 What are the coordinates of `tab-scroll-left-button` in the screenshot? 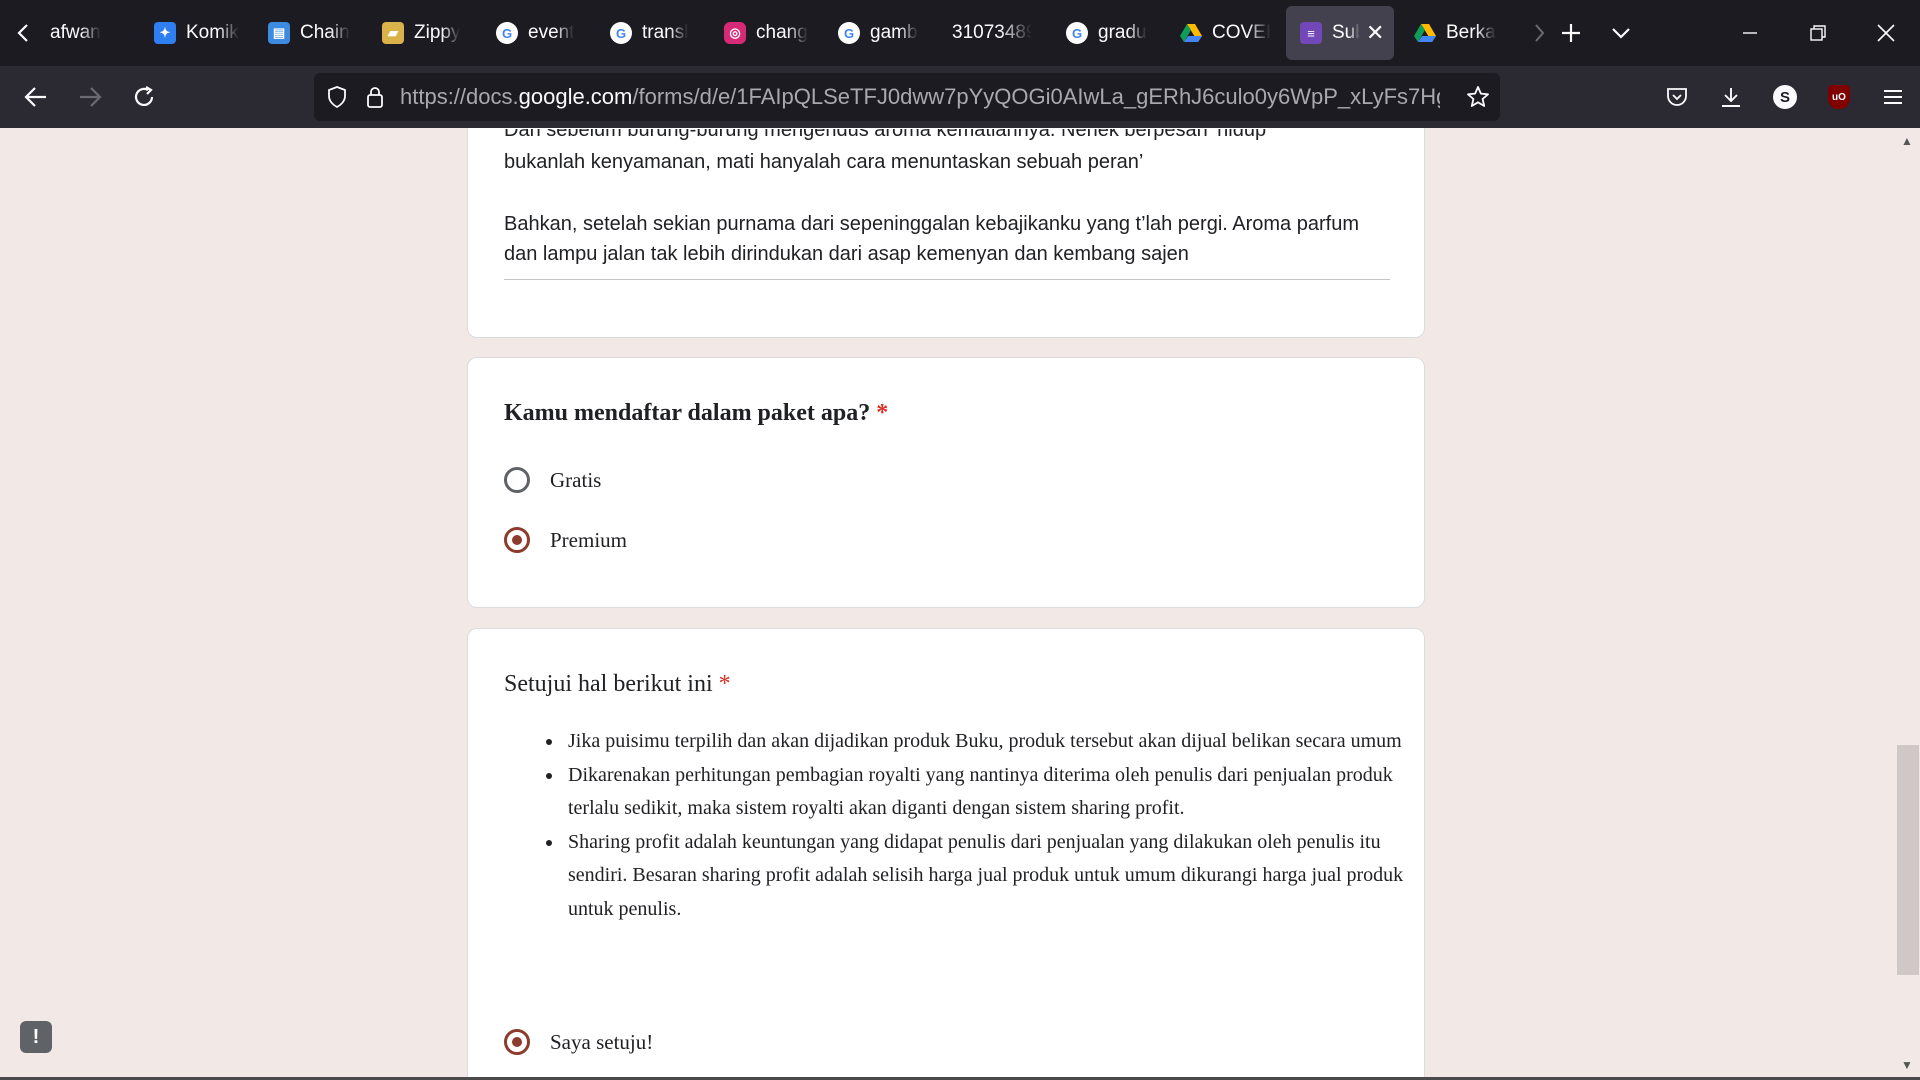 It's located at (24, 33).